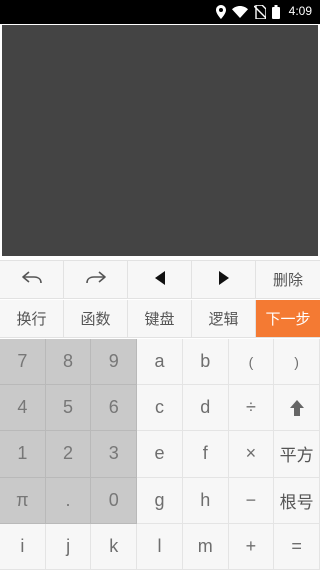  I want to click on status-bar: 4:09, so click(160, 12).